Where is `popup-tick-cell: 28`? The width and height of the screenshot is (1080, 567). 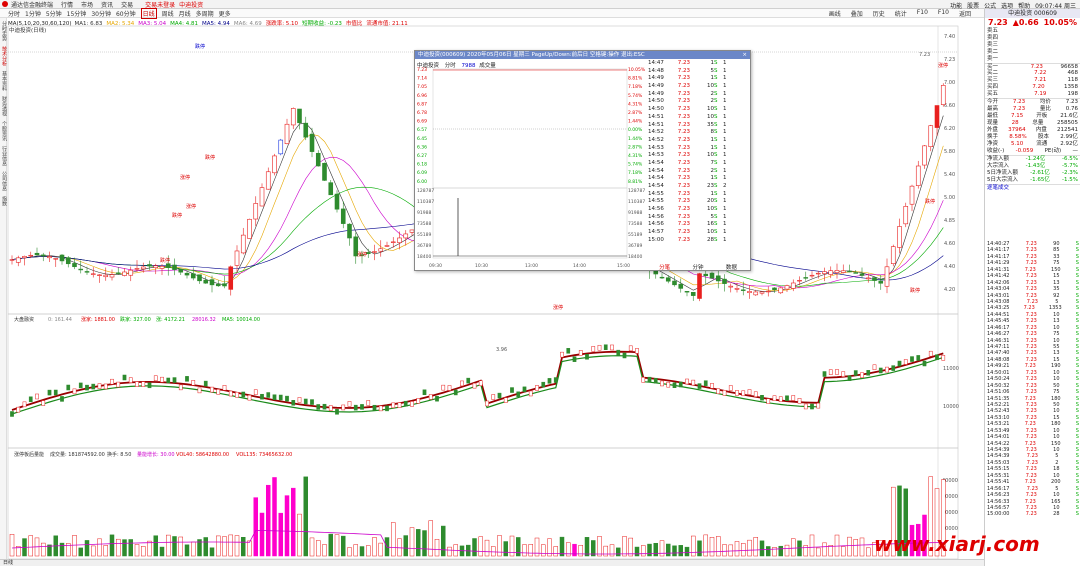
popup-tick-cell: 28 is located at coordinates (710, 239).